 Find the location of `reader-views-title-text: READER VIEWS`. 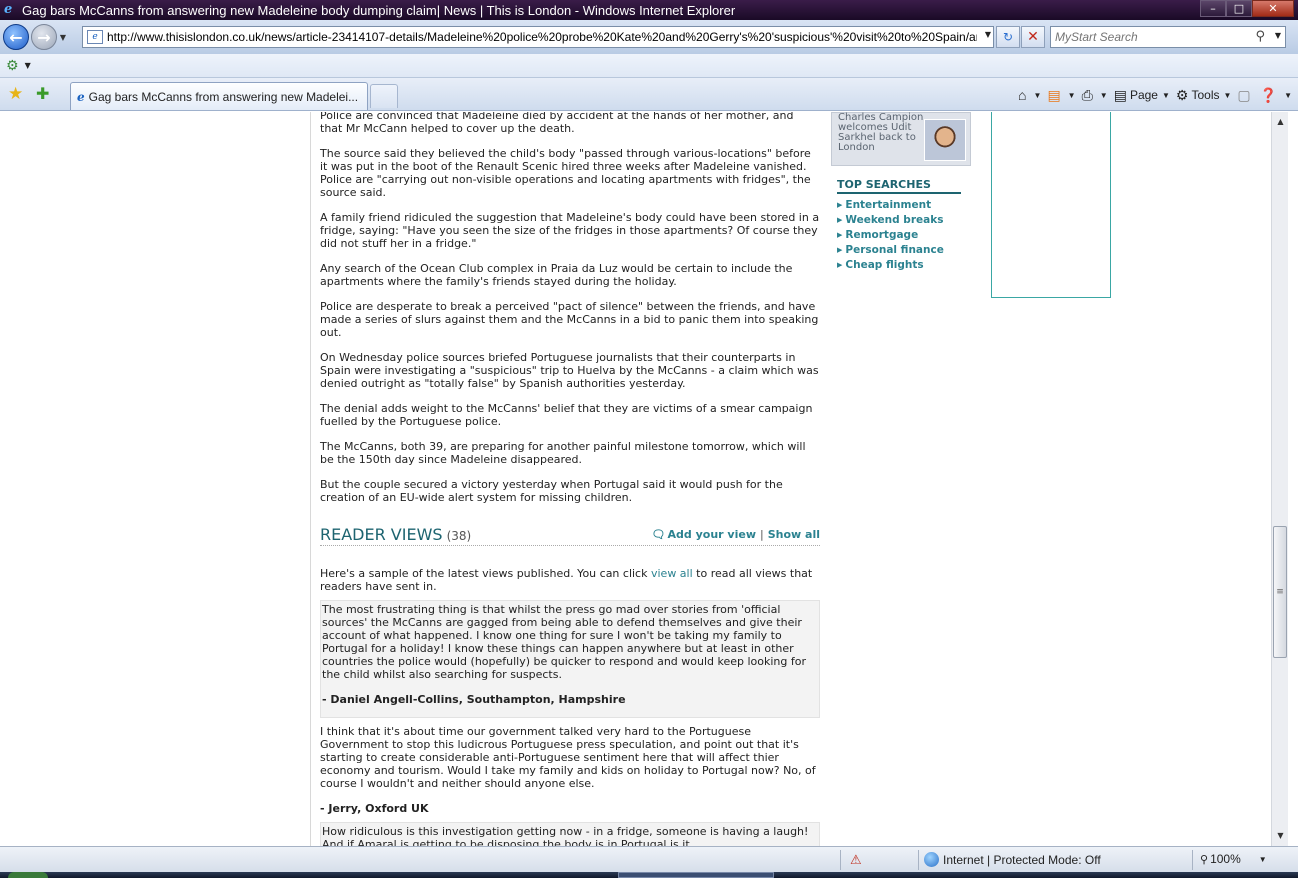

reader-views-title-text: READER VIEWS is located at coordinates (381, 534).